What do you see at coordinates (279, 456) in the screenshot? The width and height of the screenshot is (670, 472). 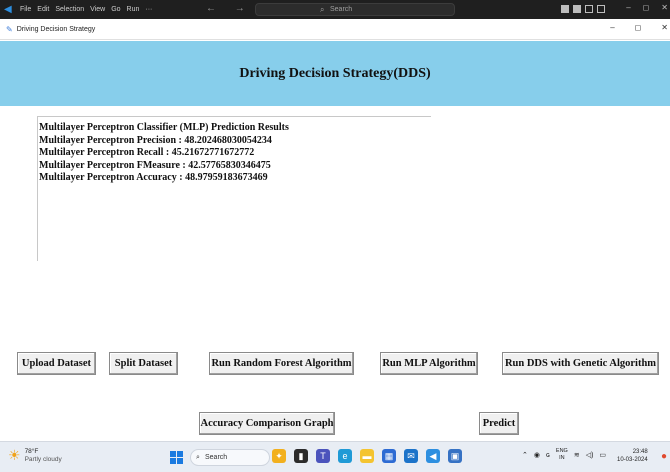 I see `widgets-icon: ✦` at bounding box center [279, 456].